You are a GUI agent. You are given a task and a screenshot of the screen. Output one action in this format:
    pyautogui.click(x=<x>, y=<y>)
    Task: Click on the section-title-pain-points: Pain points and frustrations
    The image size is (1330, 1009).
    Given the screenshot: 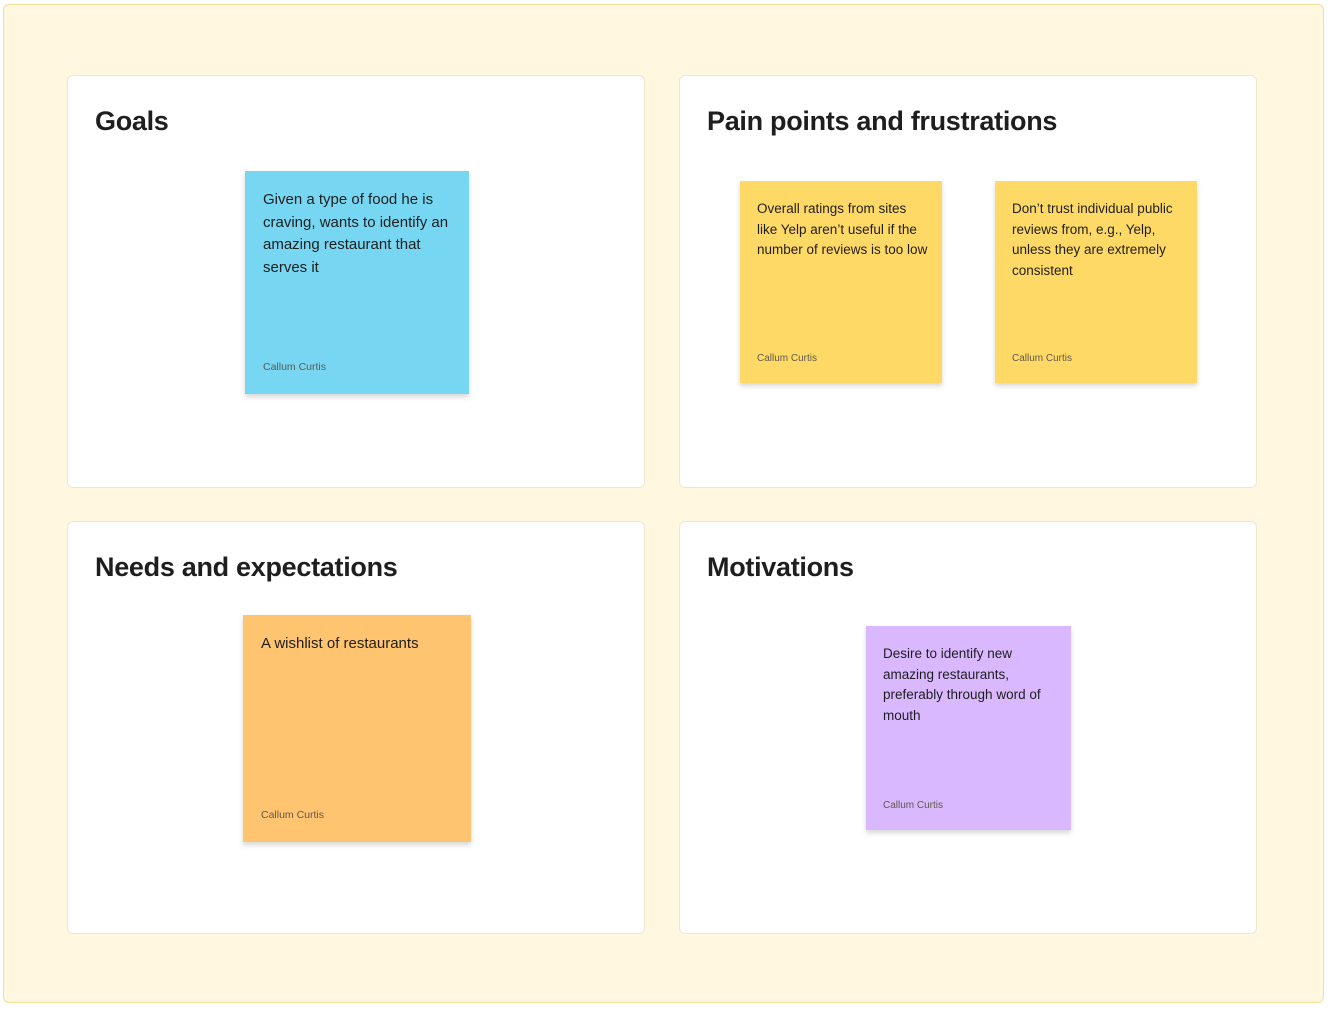 What is the action you would take?
    pyautogui.click(x=882, y=121)
    